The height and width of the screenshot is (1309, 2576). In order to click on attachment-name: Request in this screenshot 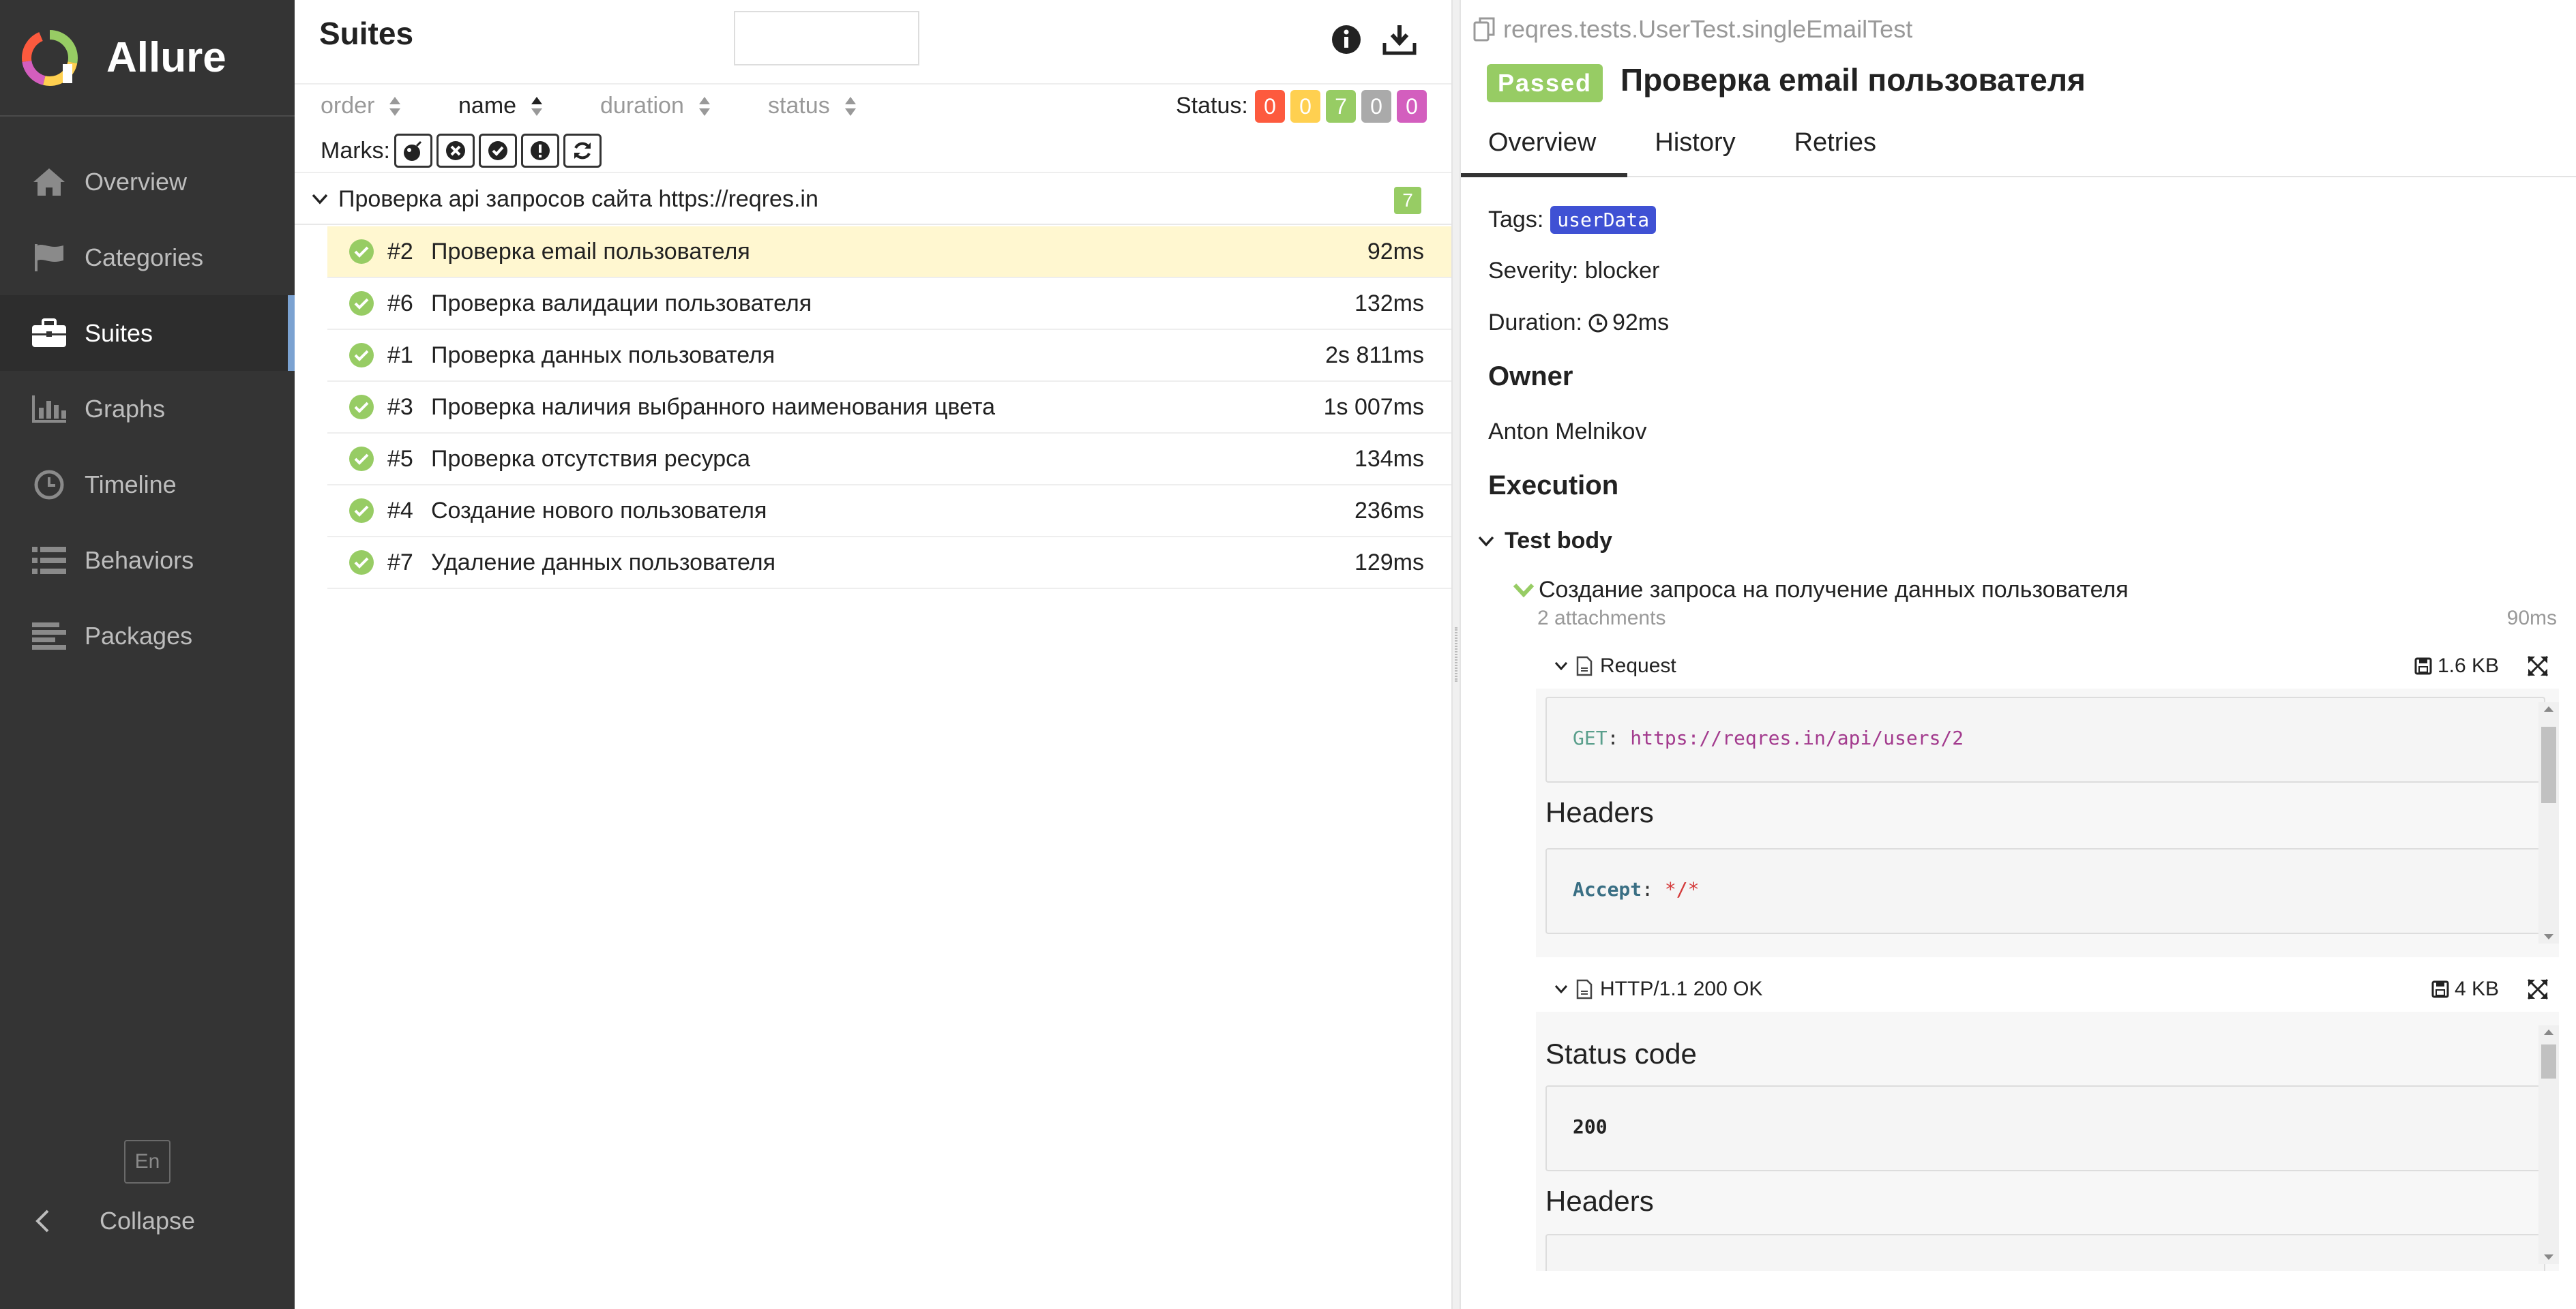, I will do `click(1638, 665)`.